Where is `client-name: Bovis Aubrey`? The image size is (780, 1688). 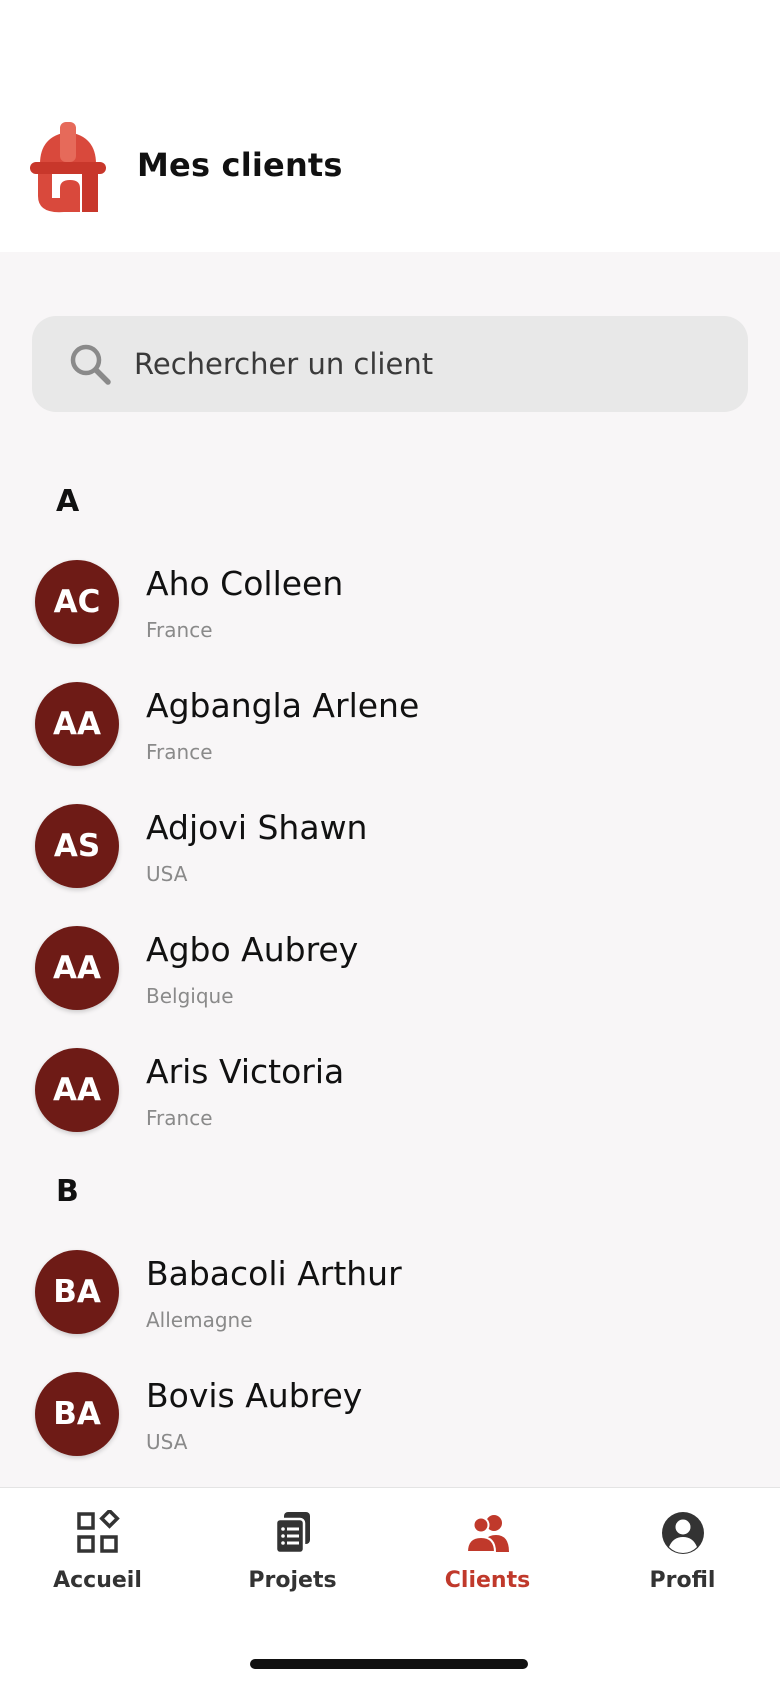
client-name: Bovis Aubrey is located at coordinates (254, 1395).